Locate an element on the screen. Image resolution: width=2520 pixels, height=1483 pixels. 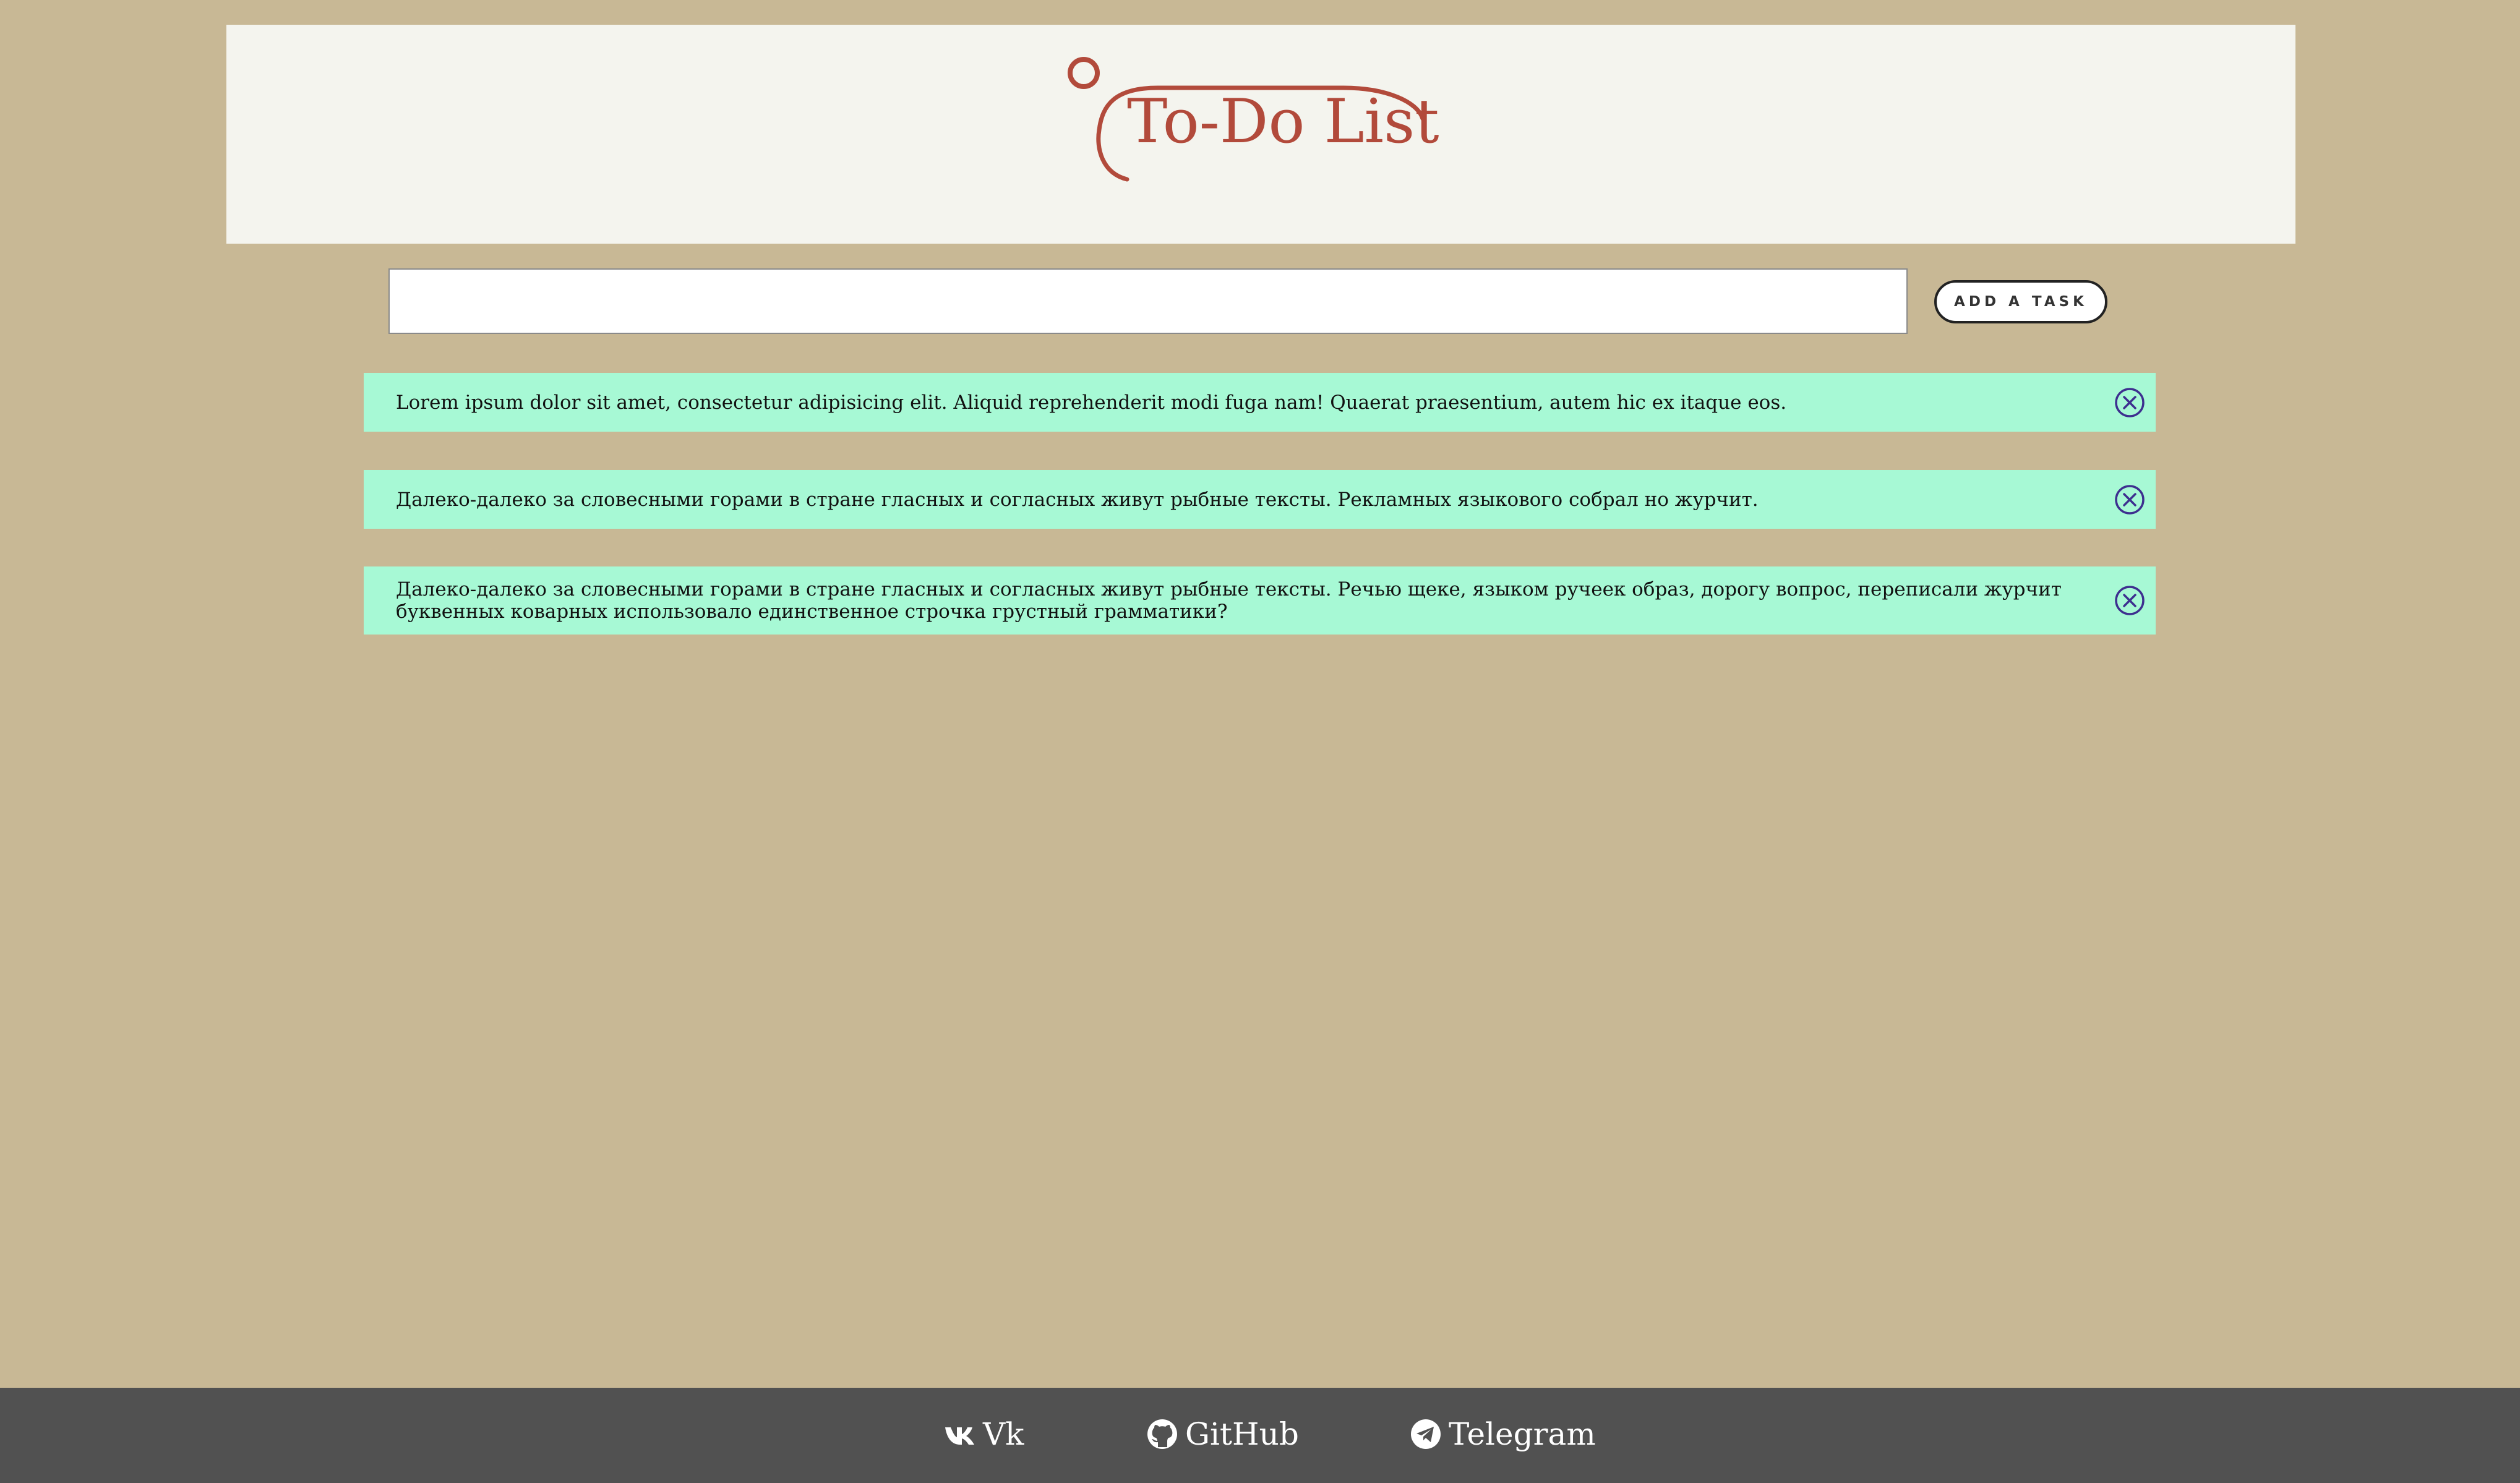
github-icon is located at coordinates (1162, 1434).